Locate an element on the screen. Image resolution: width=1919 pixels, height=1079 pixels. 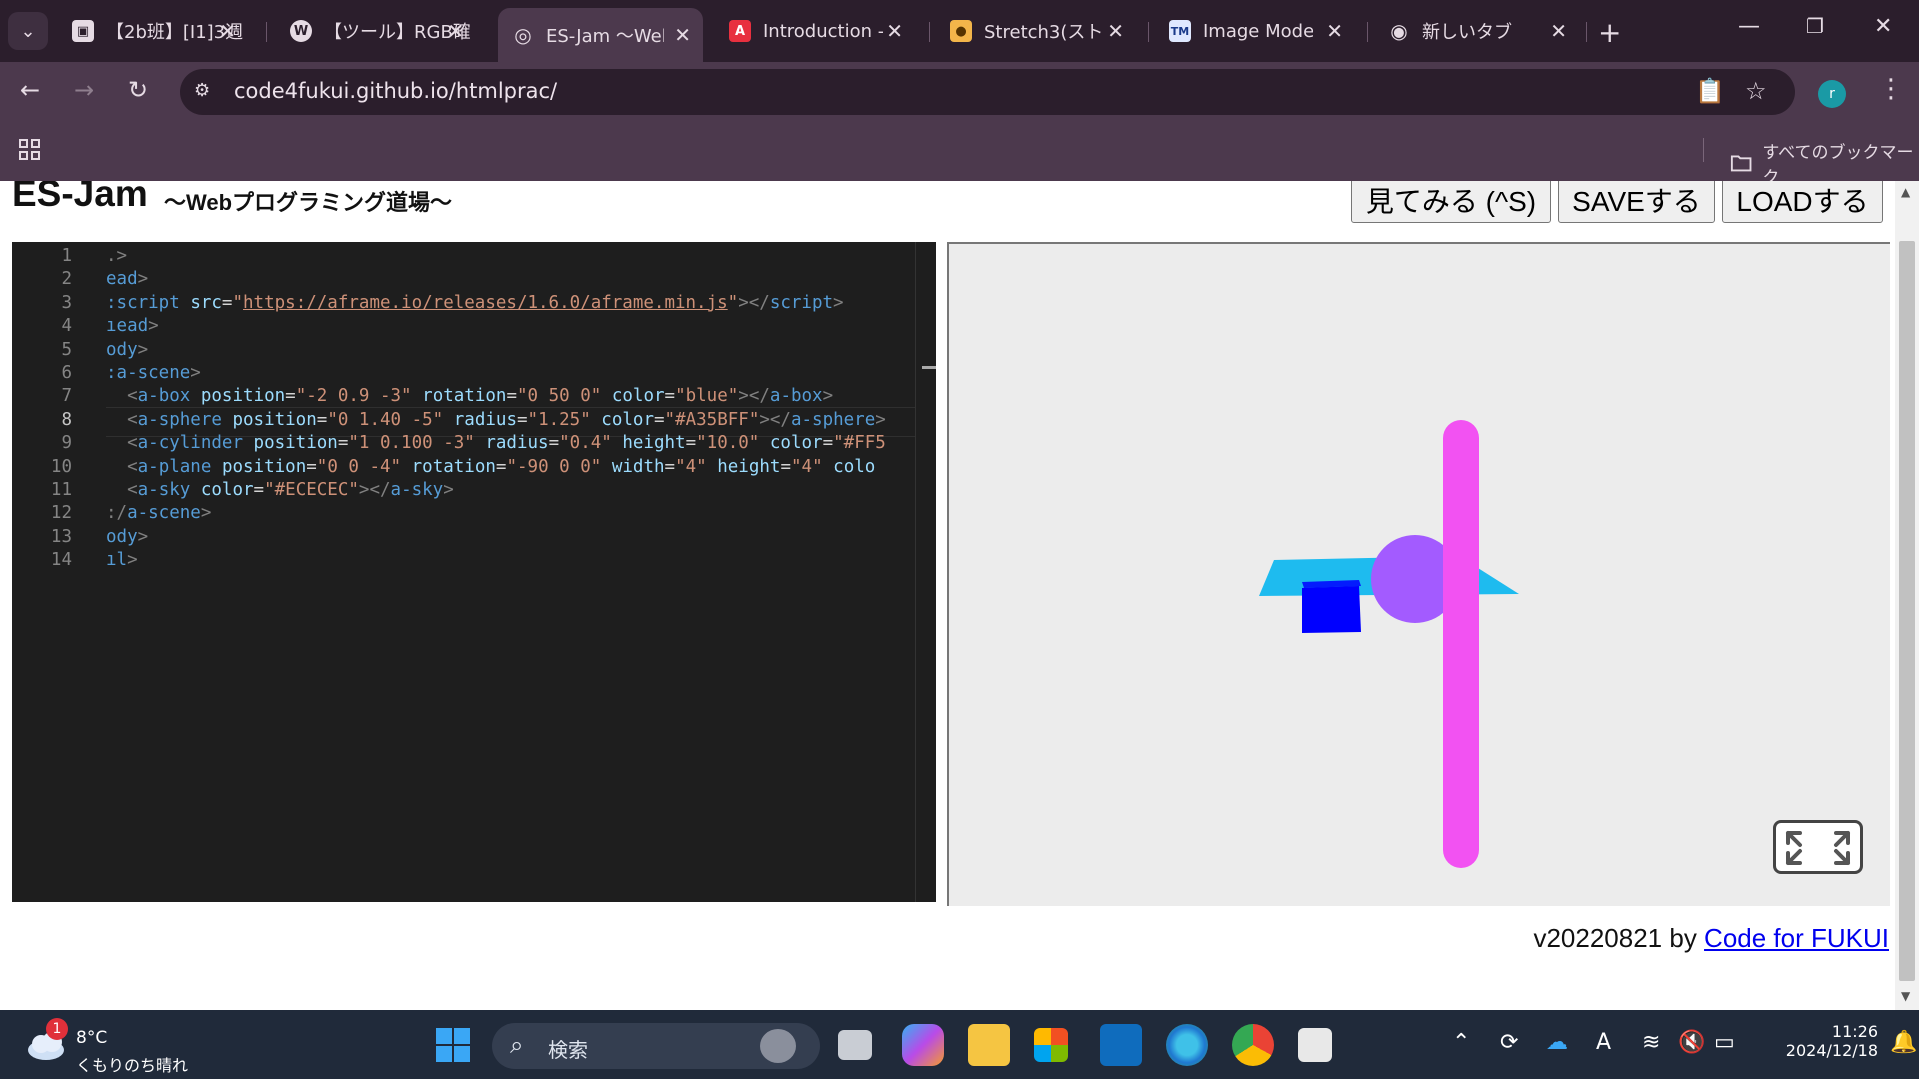
store-icon is located at coordinates (1051, 1045).